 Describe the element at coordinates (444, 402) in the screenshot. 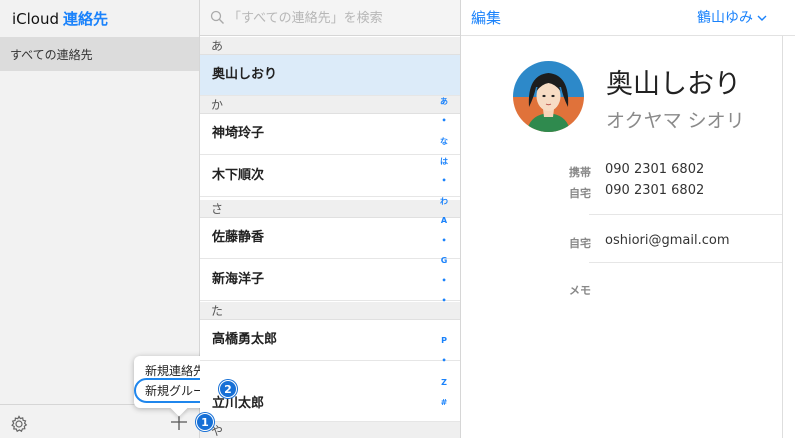

I see `alpha-index-item: #` at that location.